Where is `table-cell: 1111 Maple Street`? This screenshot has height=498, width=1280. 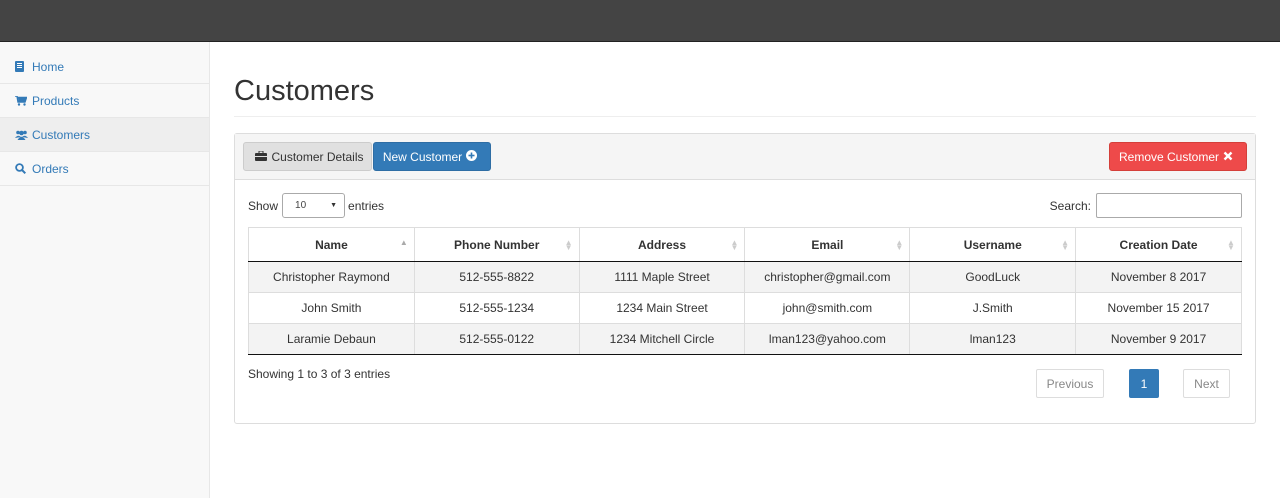
table-cell: 1111 Maple Street is located at coordinates (661, 277).